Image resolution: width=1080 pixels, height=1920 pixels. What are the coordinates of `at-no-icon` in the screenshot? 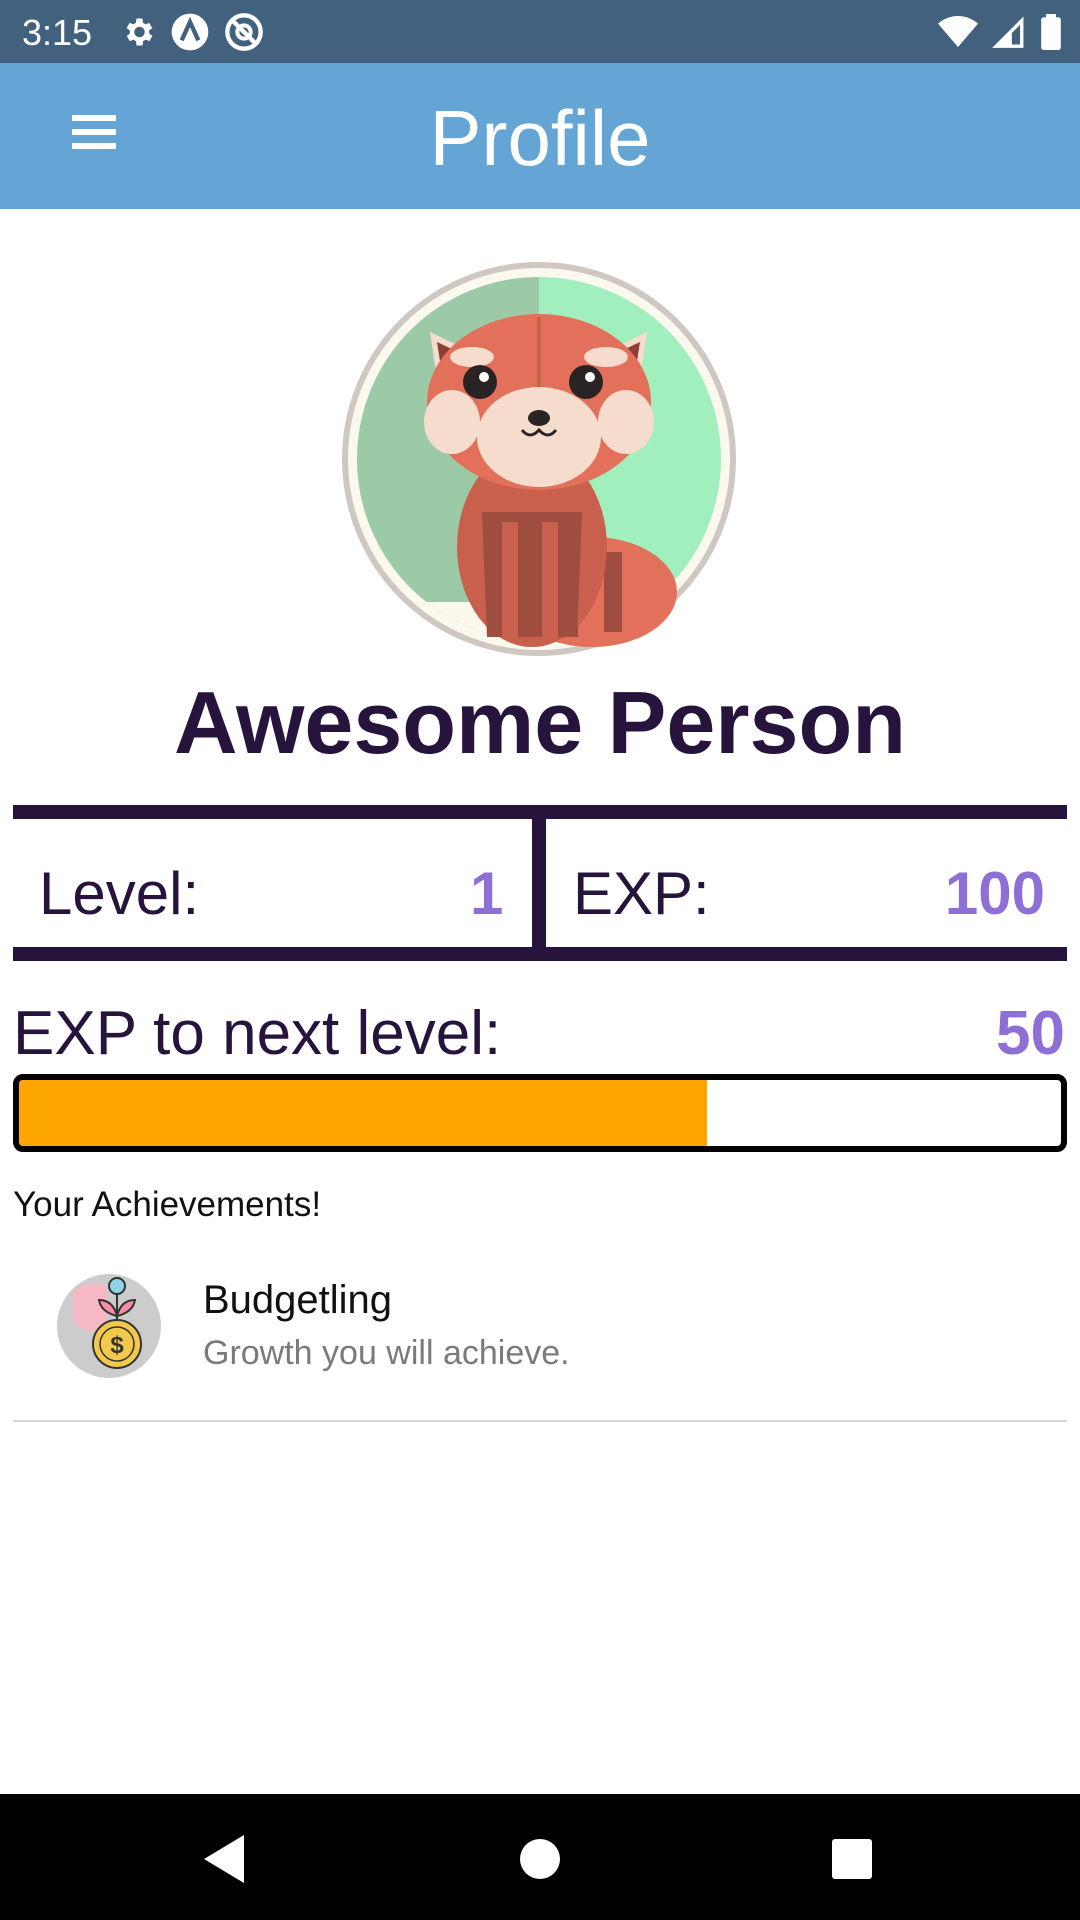 It's located at (244, 32).